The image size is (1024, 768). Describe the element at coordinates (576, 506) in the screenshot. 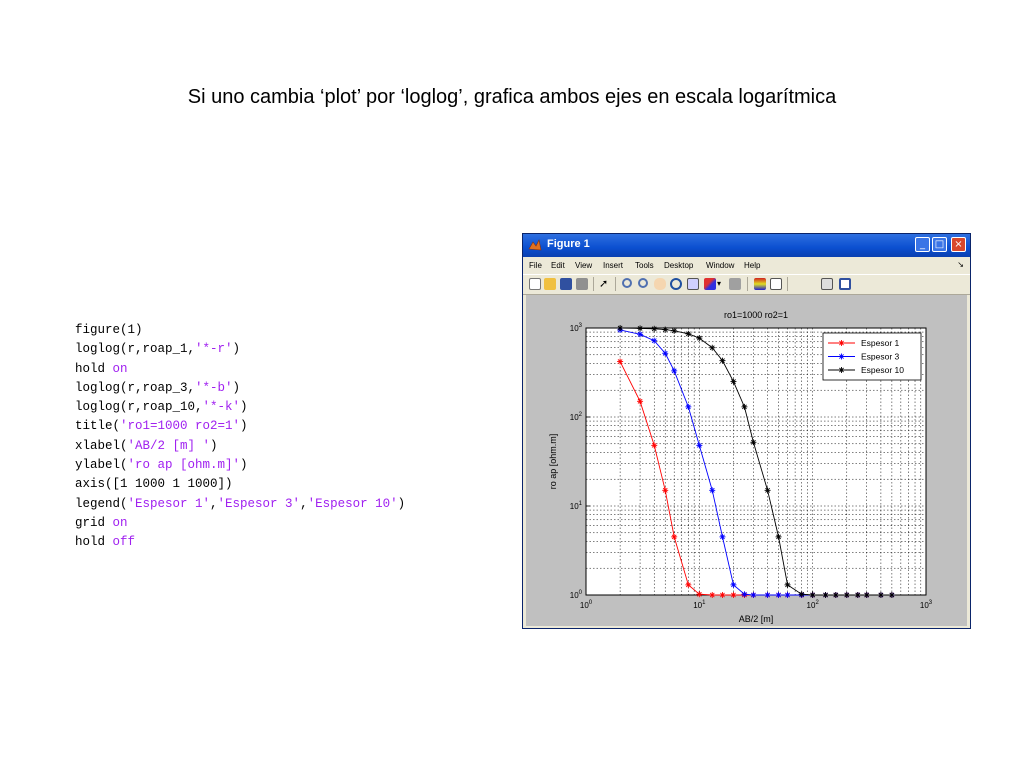

I see `y-tick-label: 101` at that location.